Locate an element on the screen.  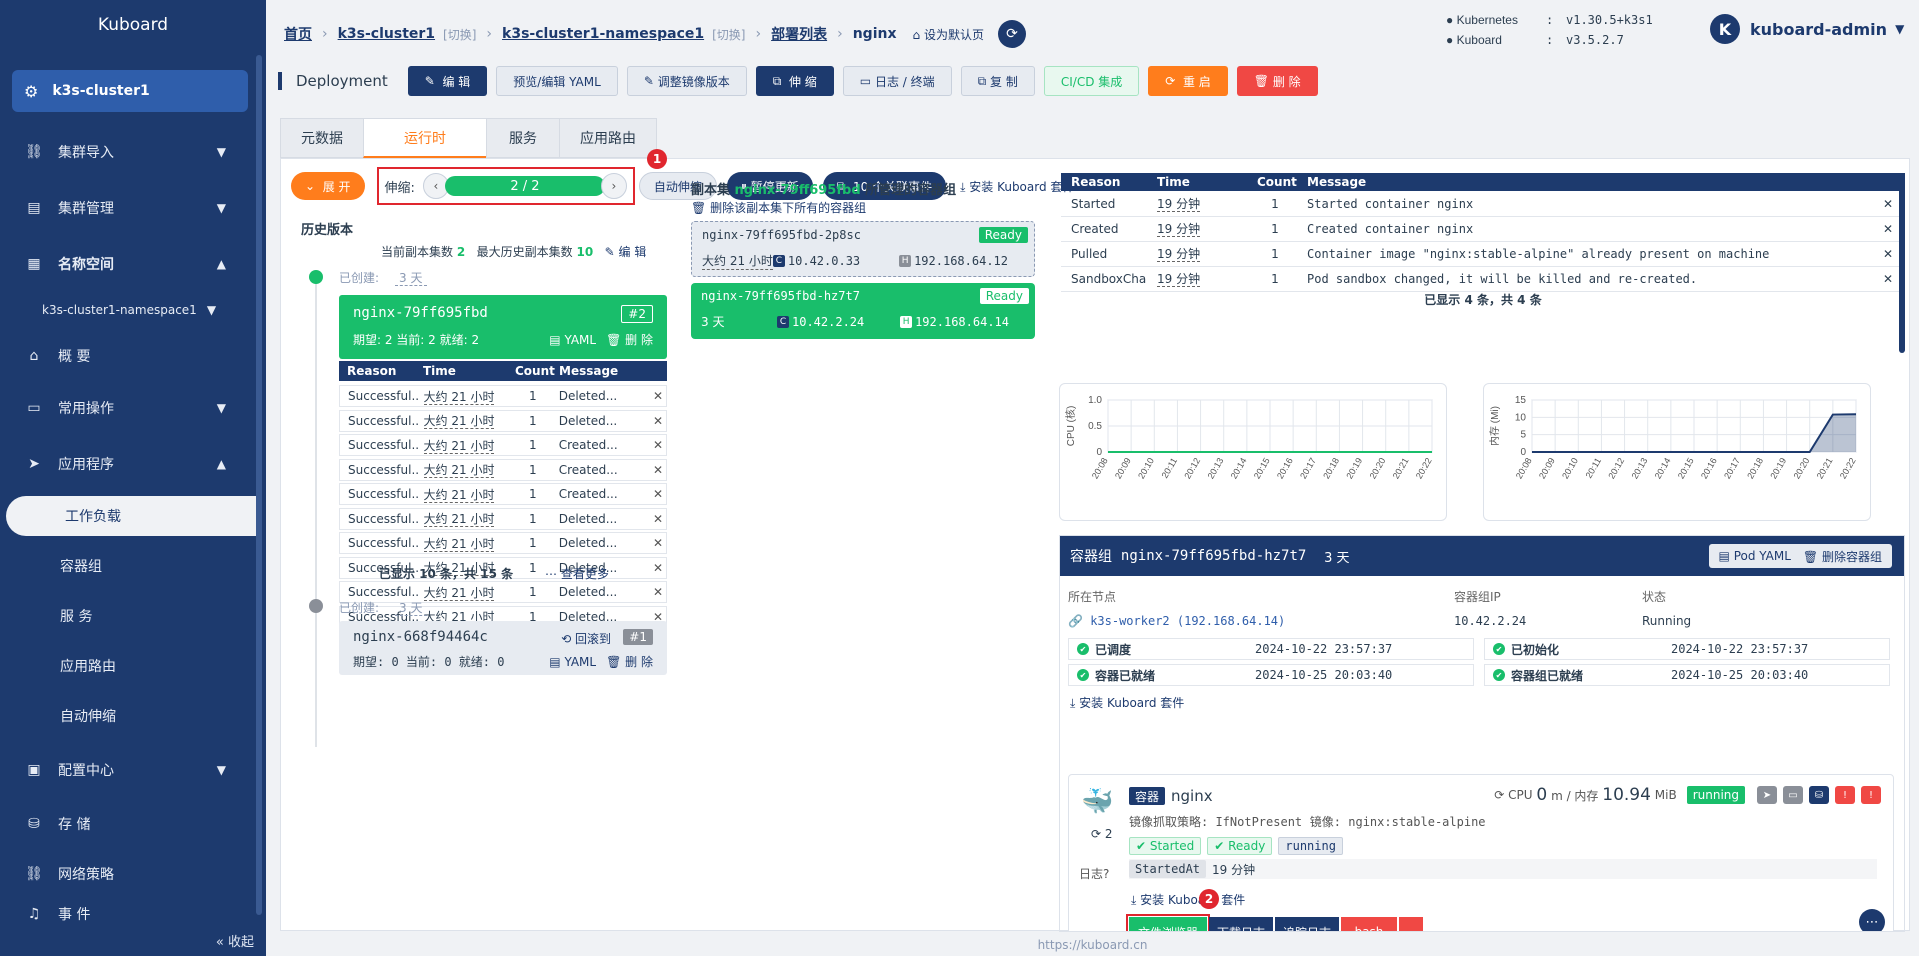
set-default-page-link: ⌂ 设为默认页 is located at coordinates (948, 34).